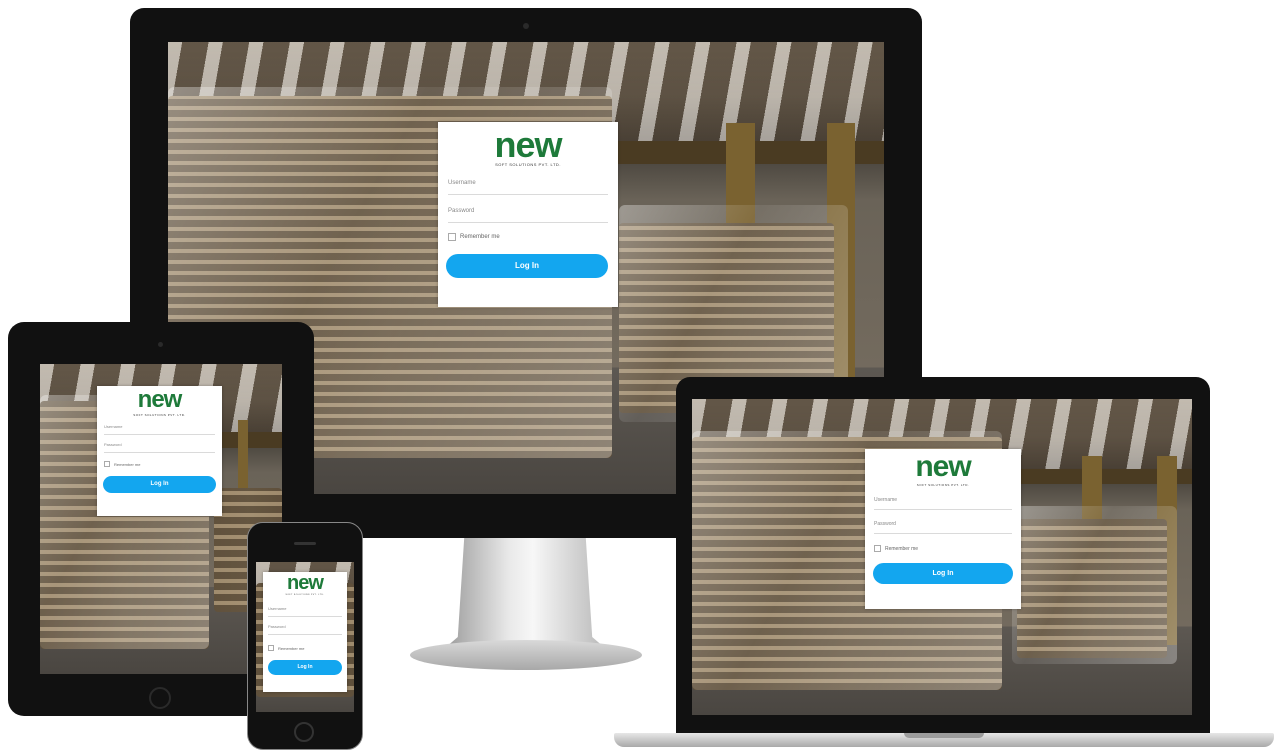  I want to click on monitor-stand, so click(525, 593).